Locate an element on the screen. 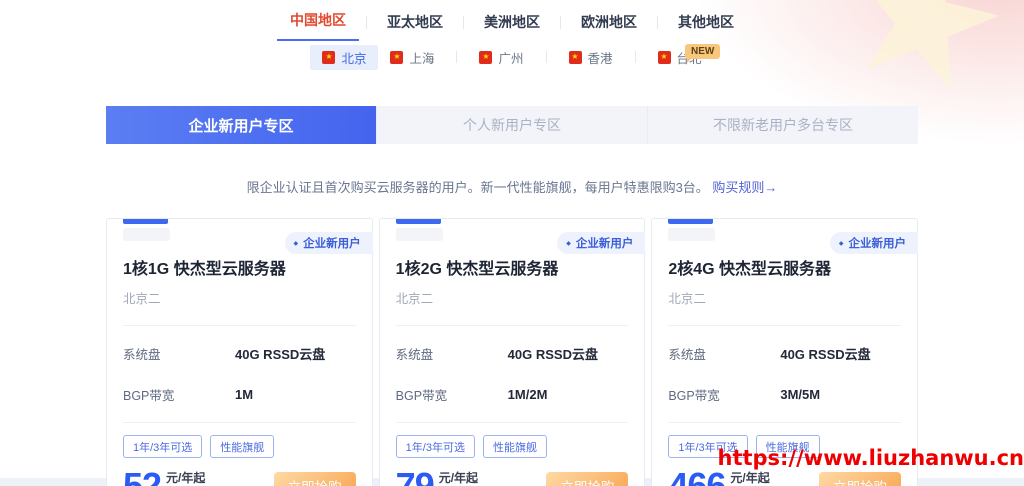  city-label: 北京 is located at coordinates (354, 58).